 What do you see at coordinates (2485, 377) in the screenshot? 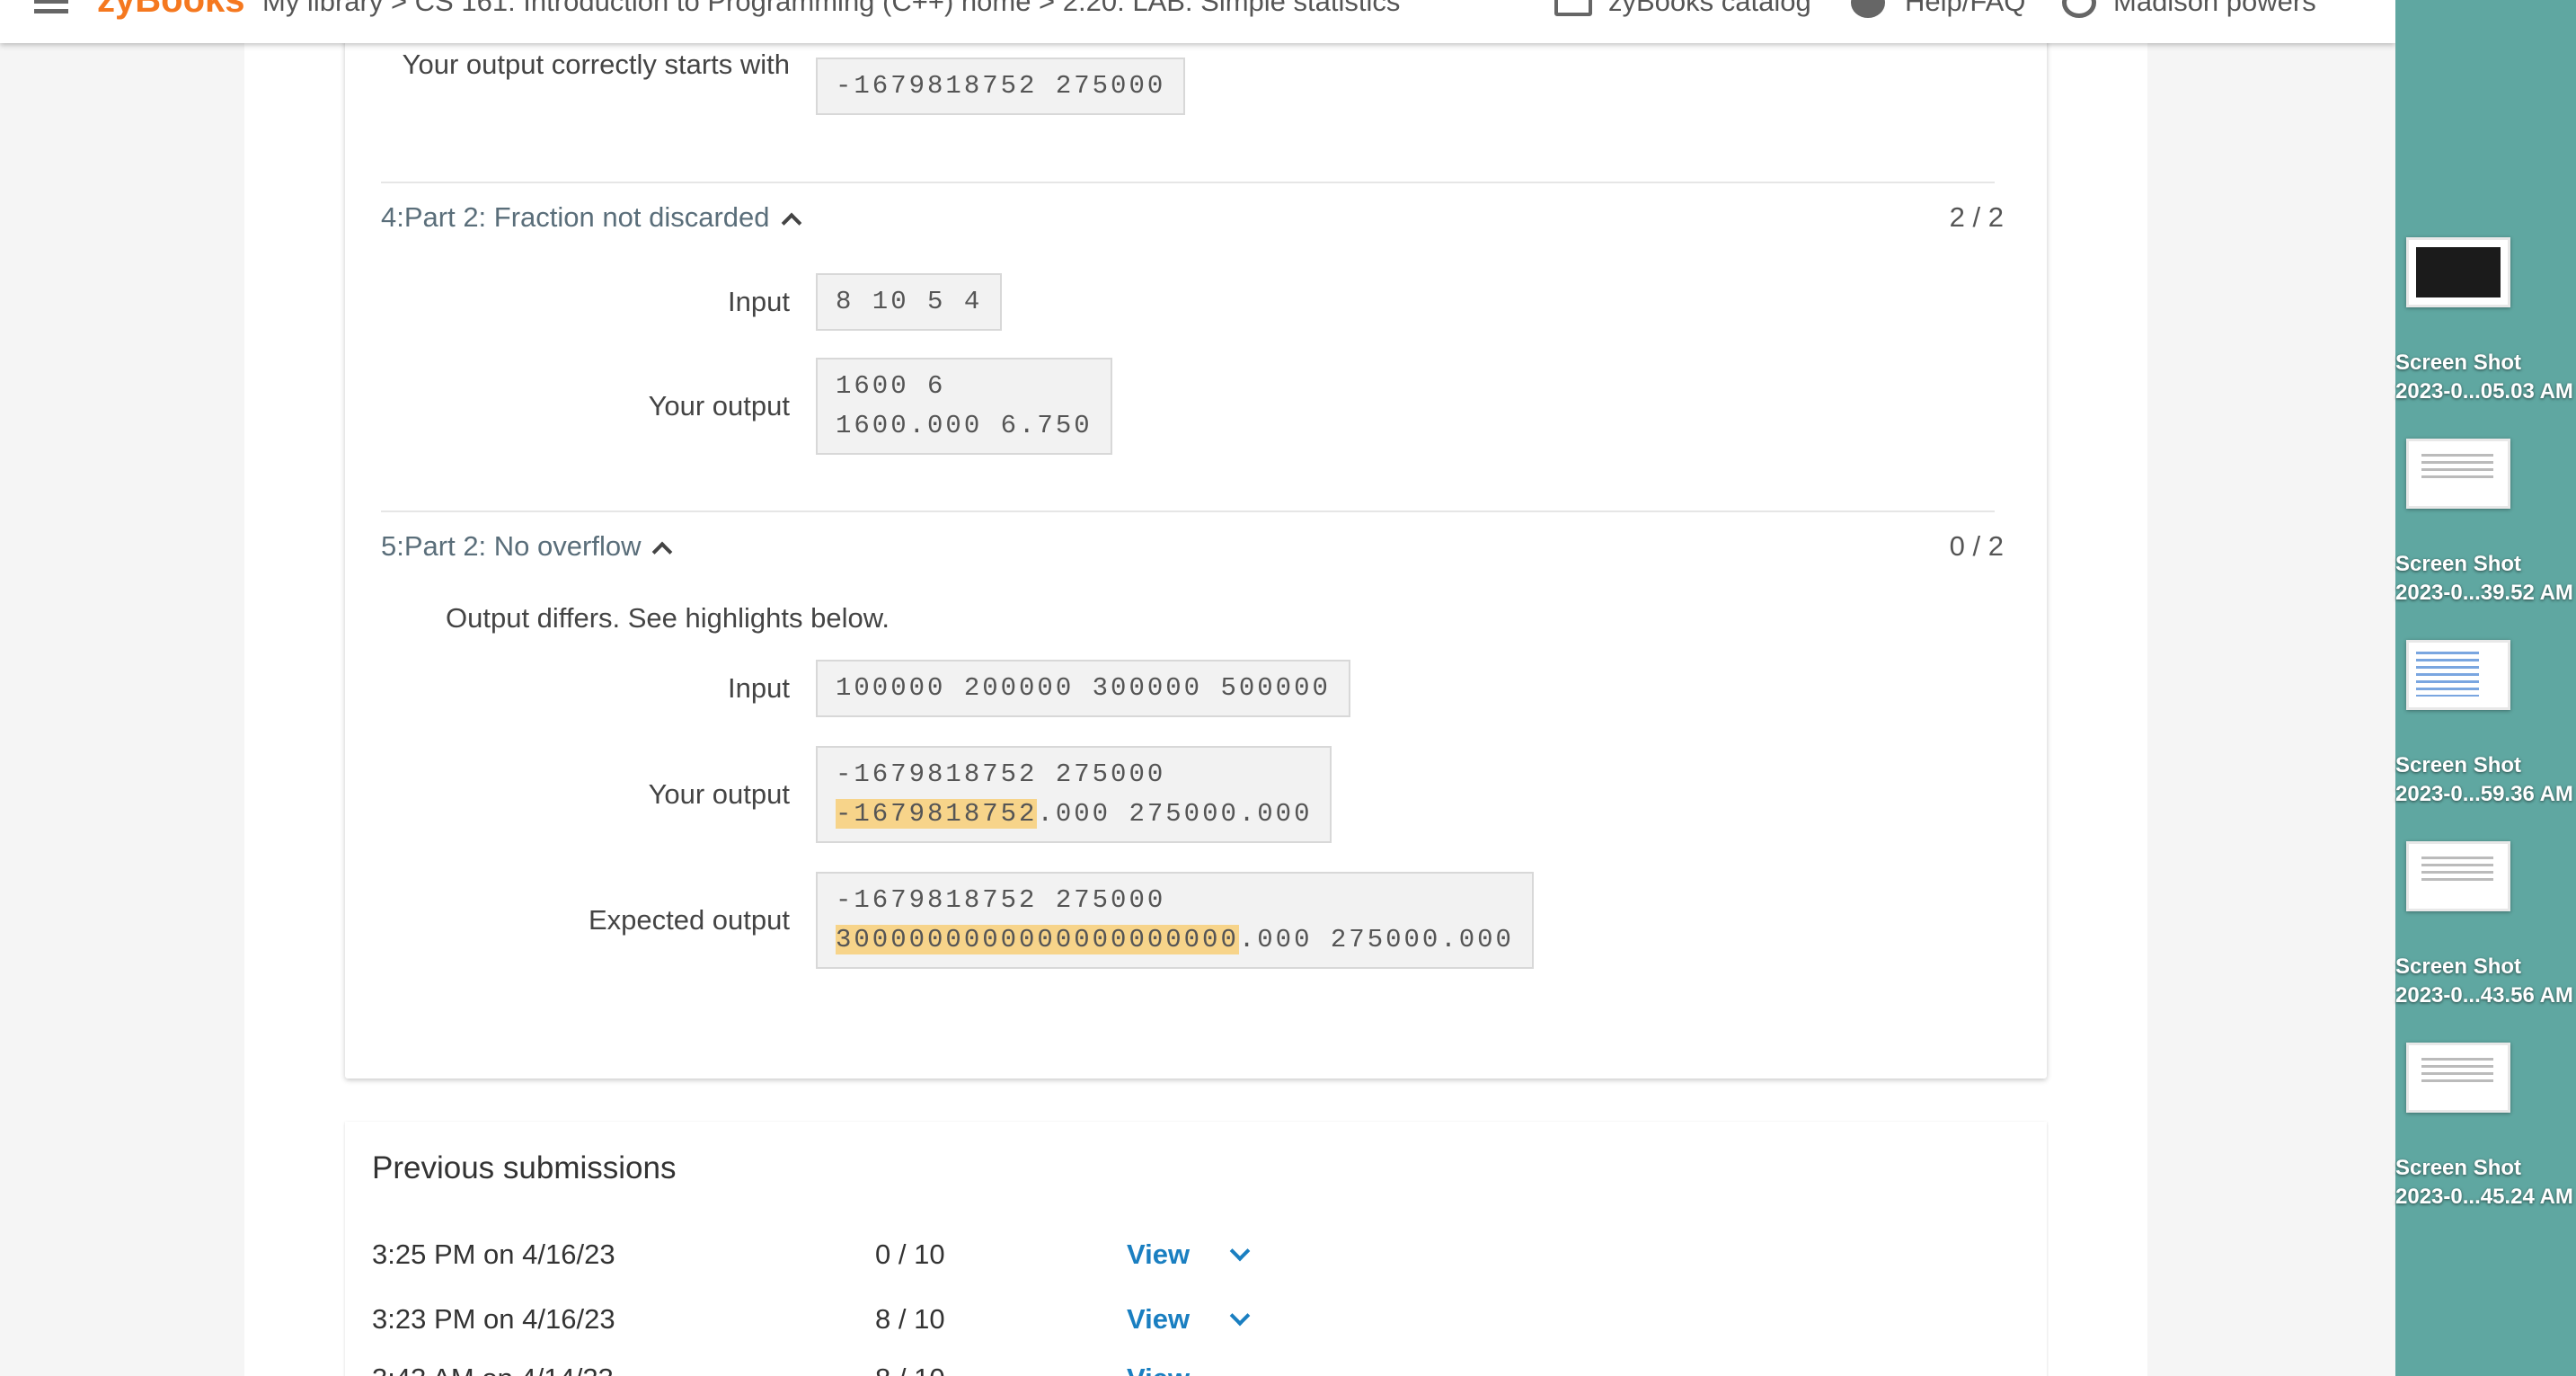
I see `file-label: Screen Shot 2023-0...05.03 AM` at bounding box center [2485, 377].